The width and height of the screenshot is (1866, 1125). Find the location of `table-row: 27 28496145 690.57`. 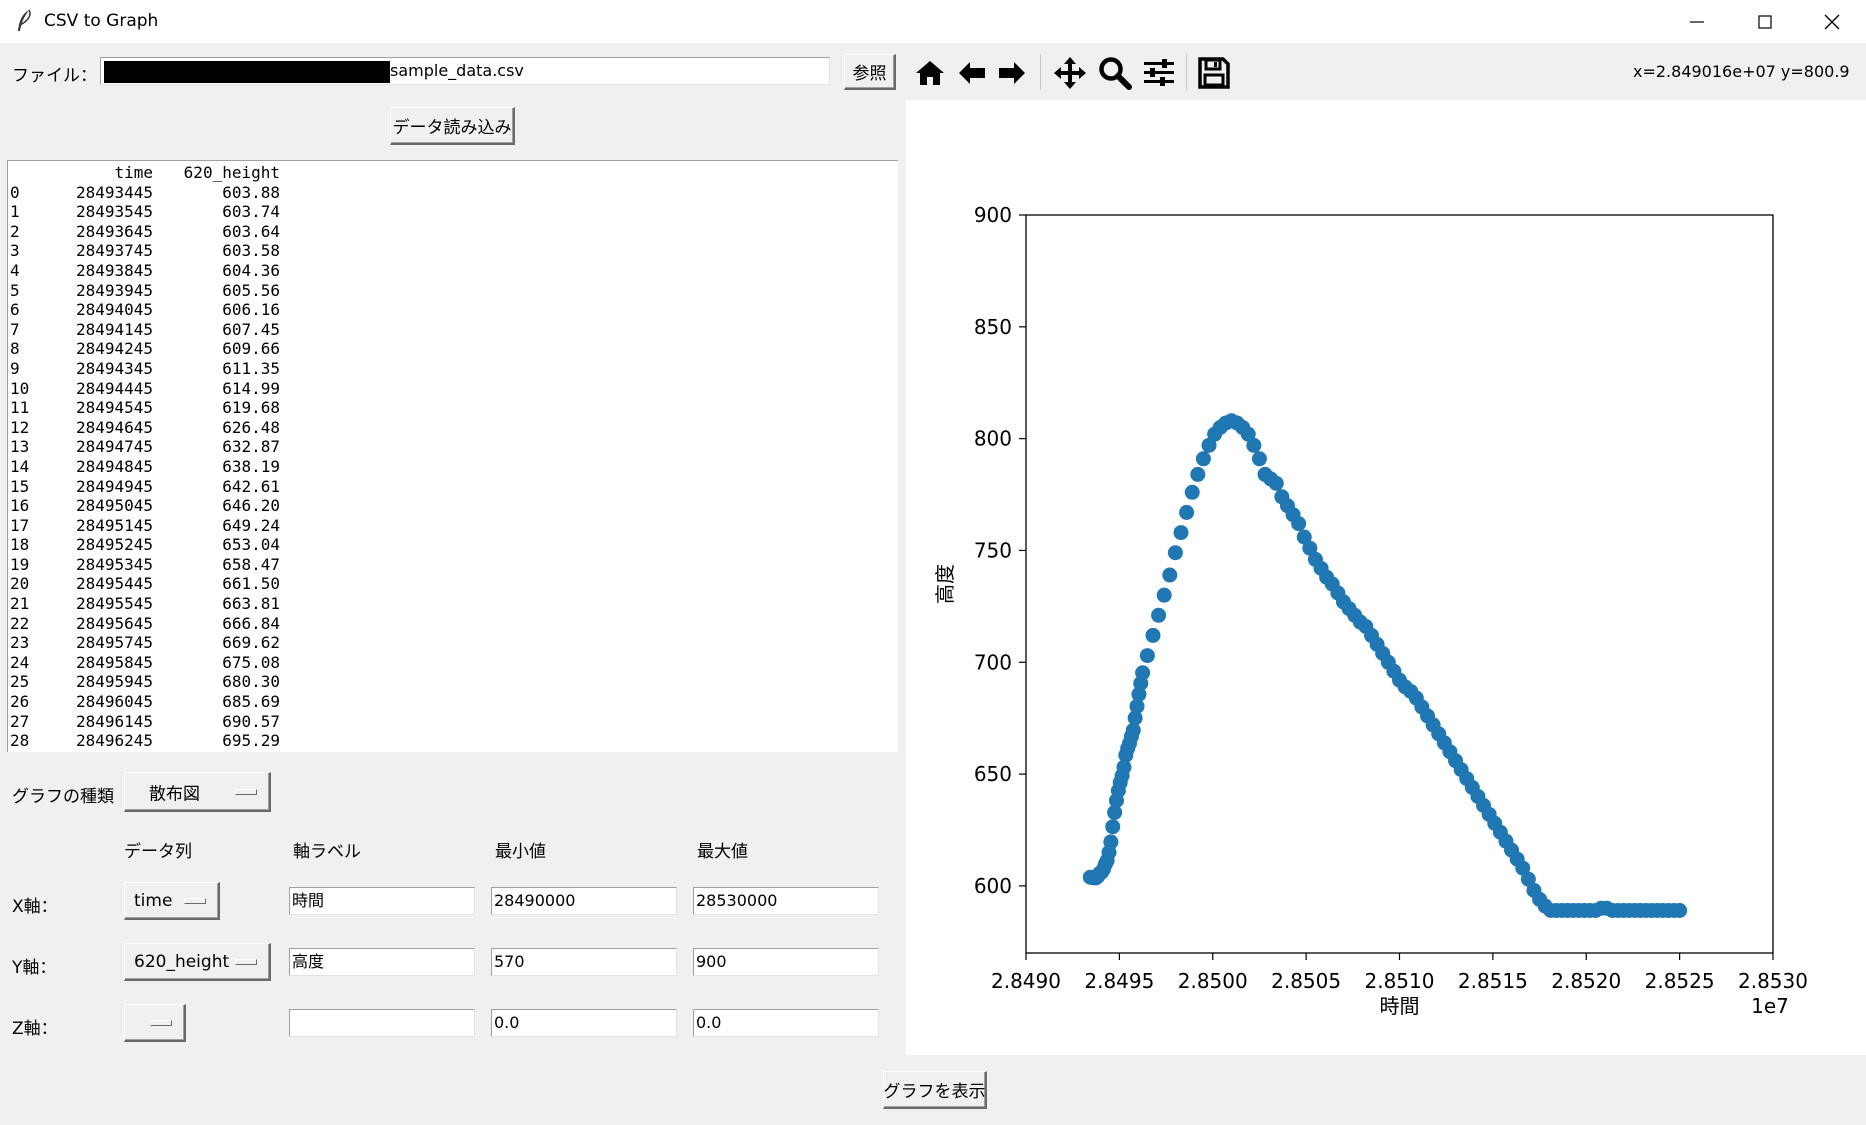

table-row: 27 28496145 690.57 is located at coordinates (453, 722).